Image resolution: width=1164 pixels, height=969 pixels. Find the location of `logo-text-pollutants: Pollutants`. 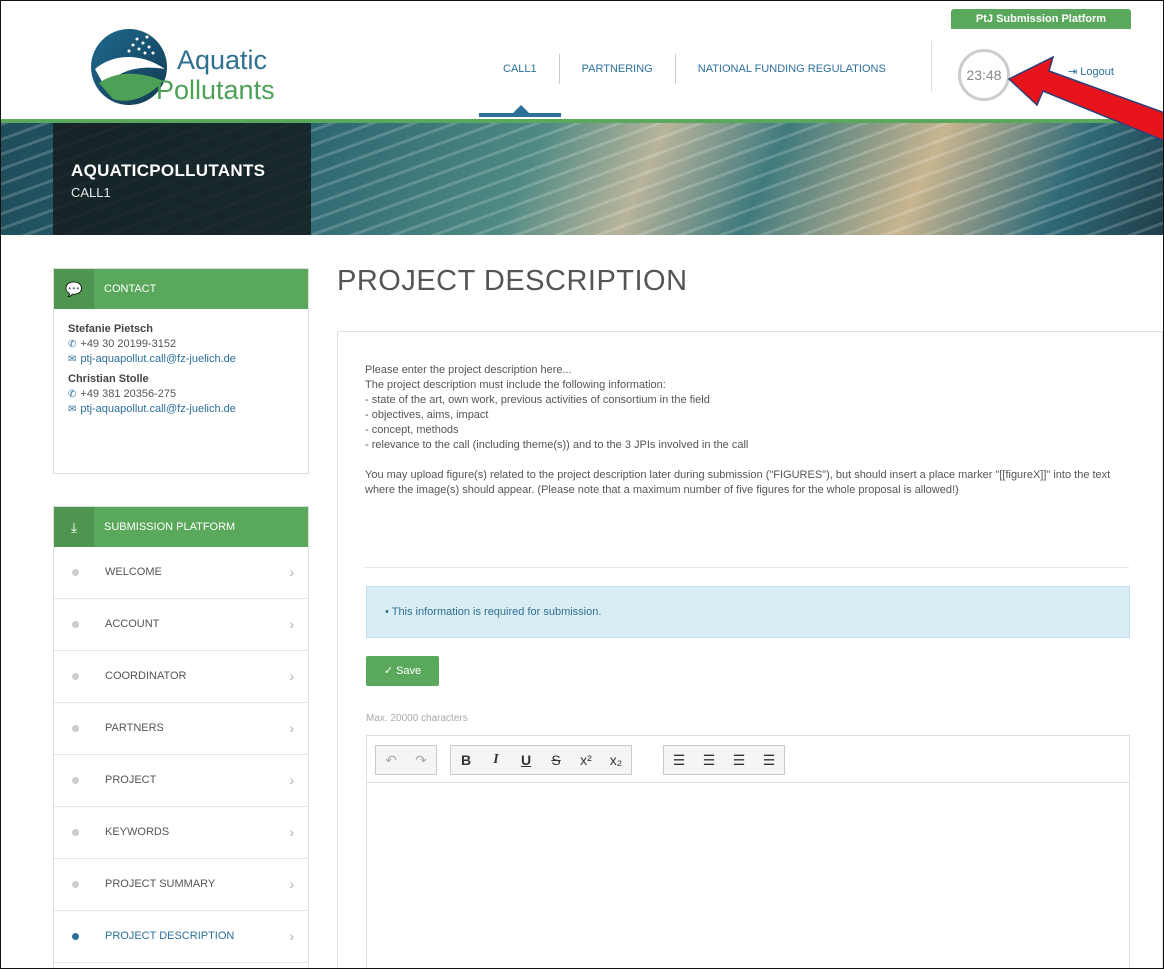

logo-text-pollutants: Pollutants is located at coordinates (215, 90).